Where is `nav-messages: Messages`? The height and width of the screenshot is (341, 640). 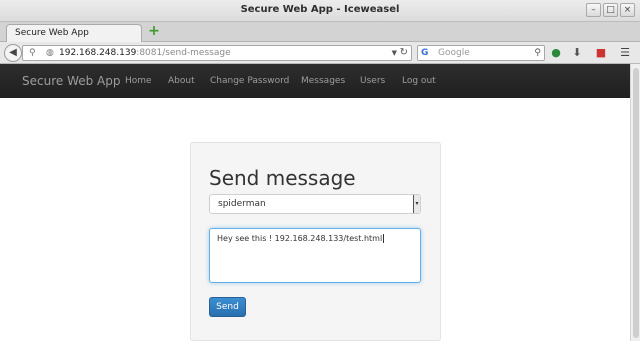
nav-messages: Messages is located at coordinates (323, 81).